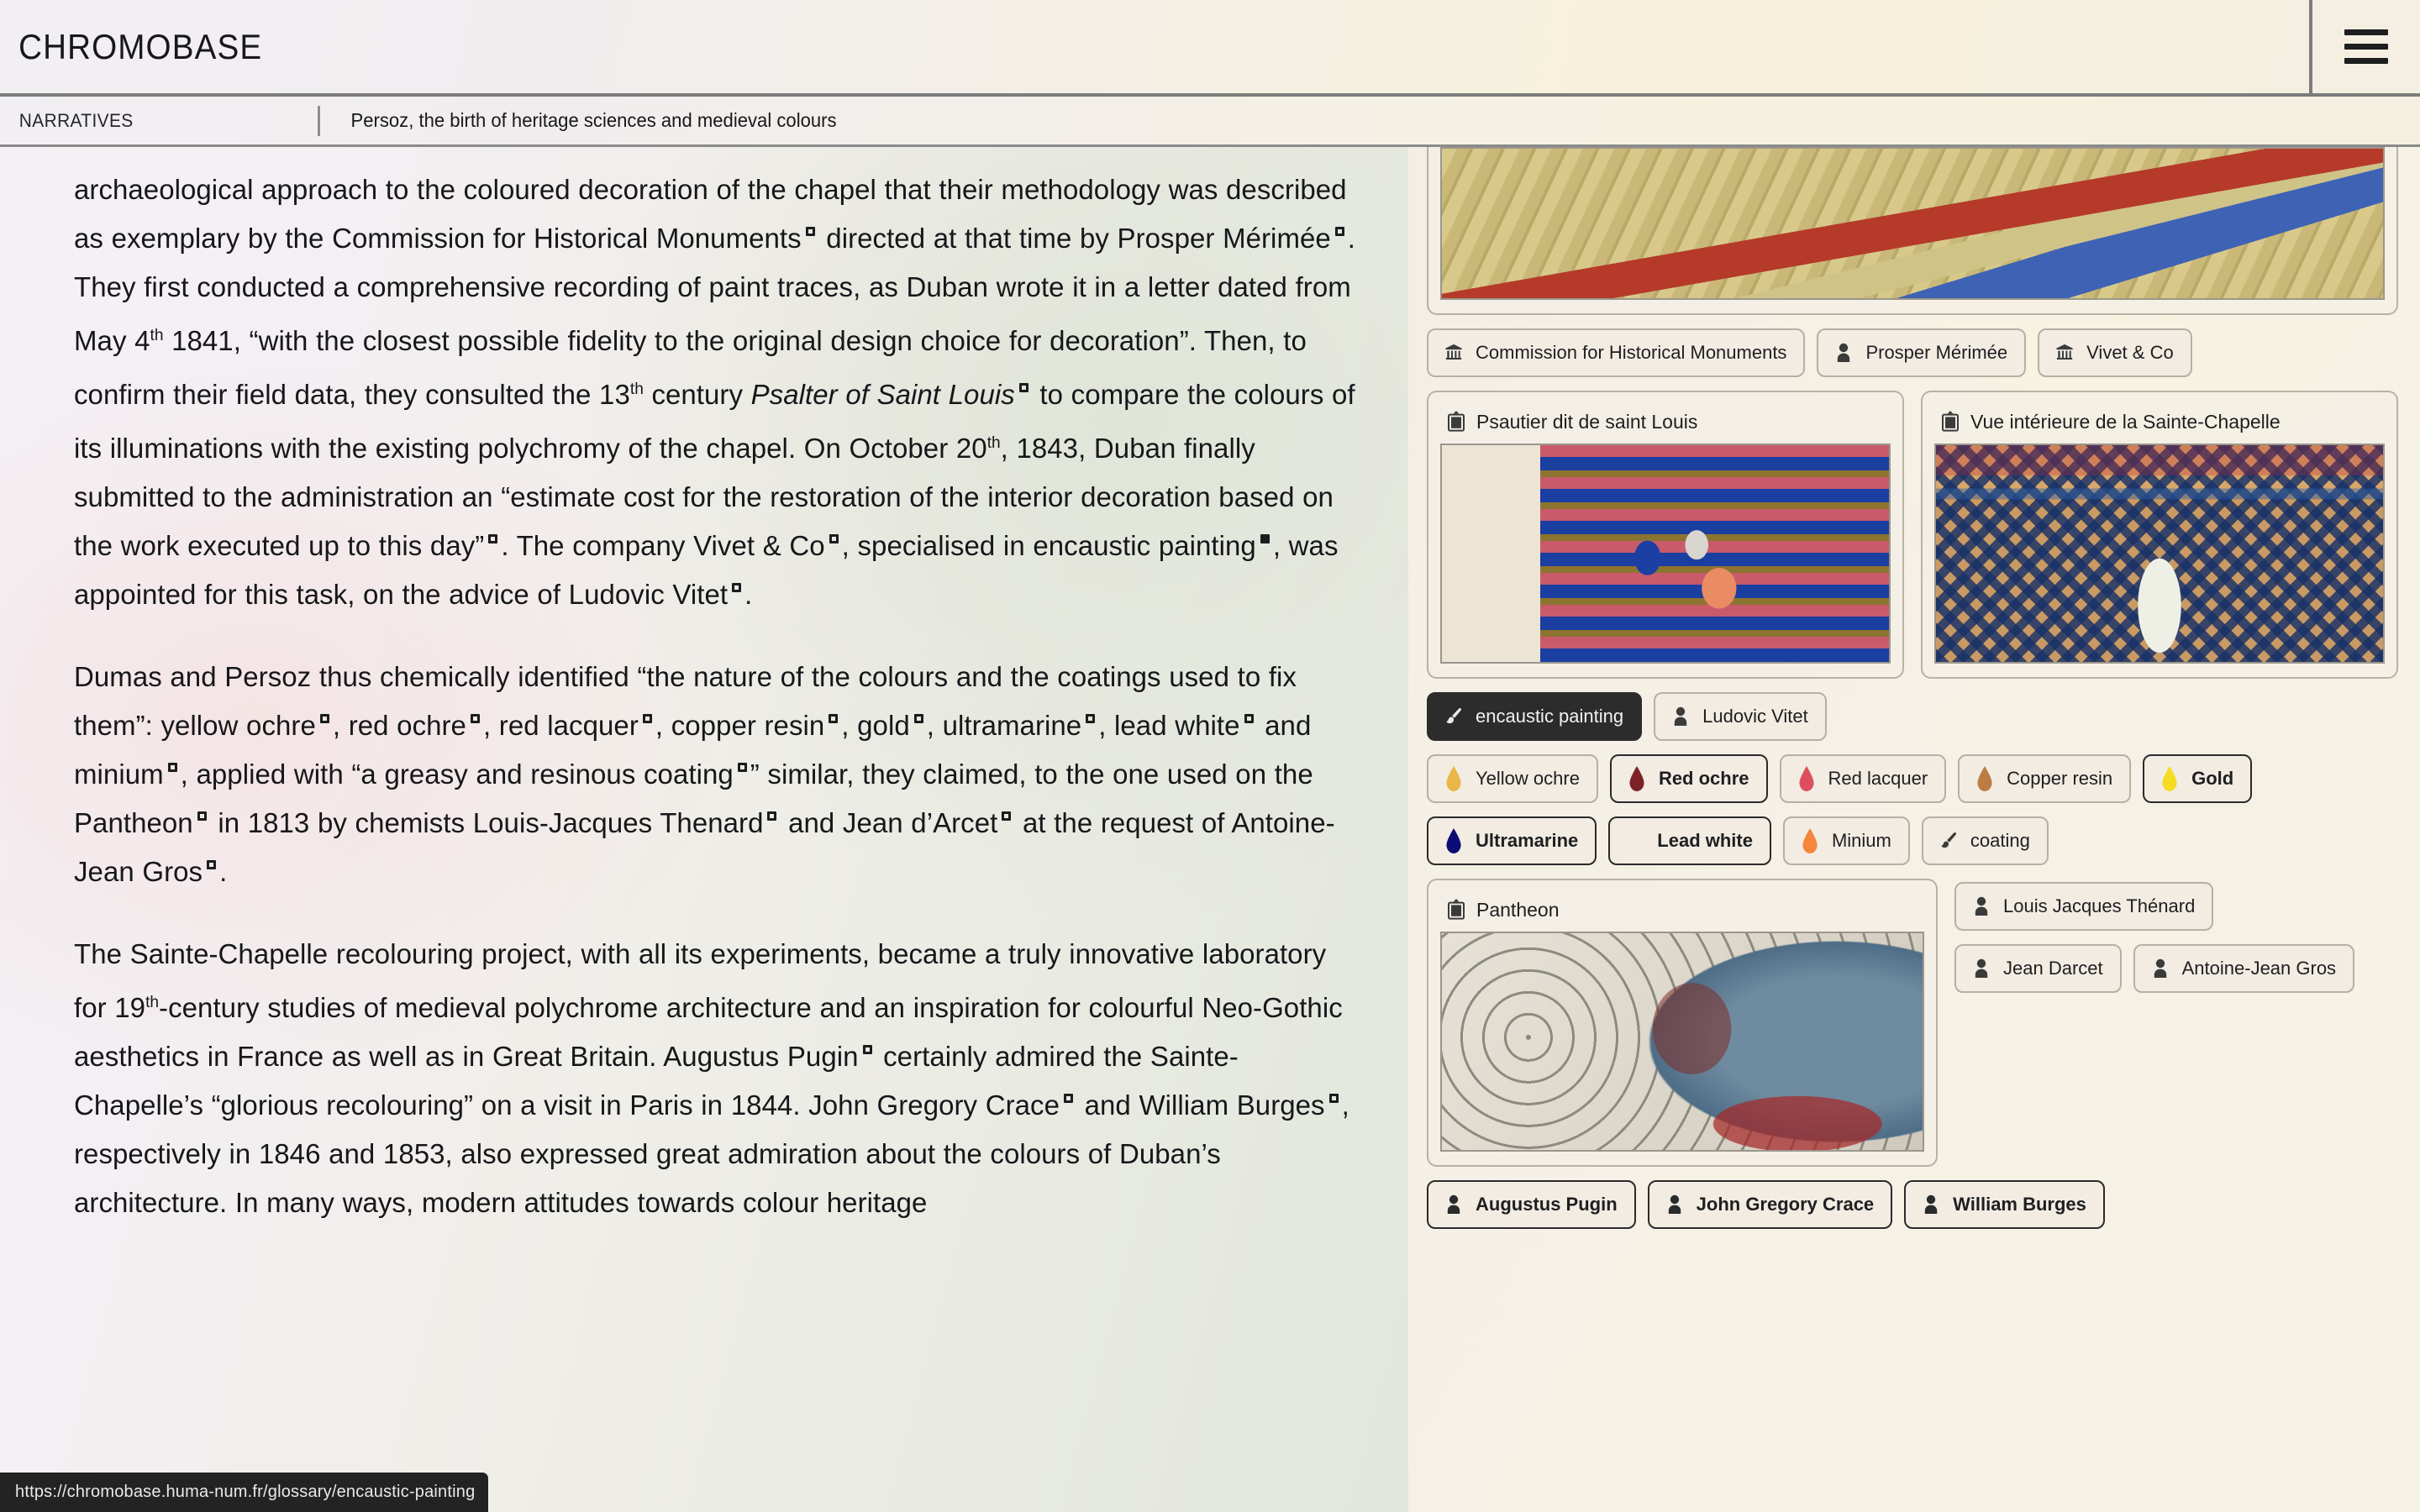 This screenshot has width=2420, height=1512. What do you see at coordinates (882, 394) in the screenshot?
I see `work-title: Psalter of Saint Louis` at bounding box center [882, 394].